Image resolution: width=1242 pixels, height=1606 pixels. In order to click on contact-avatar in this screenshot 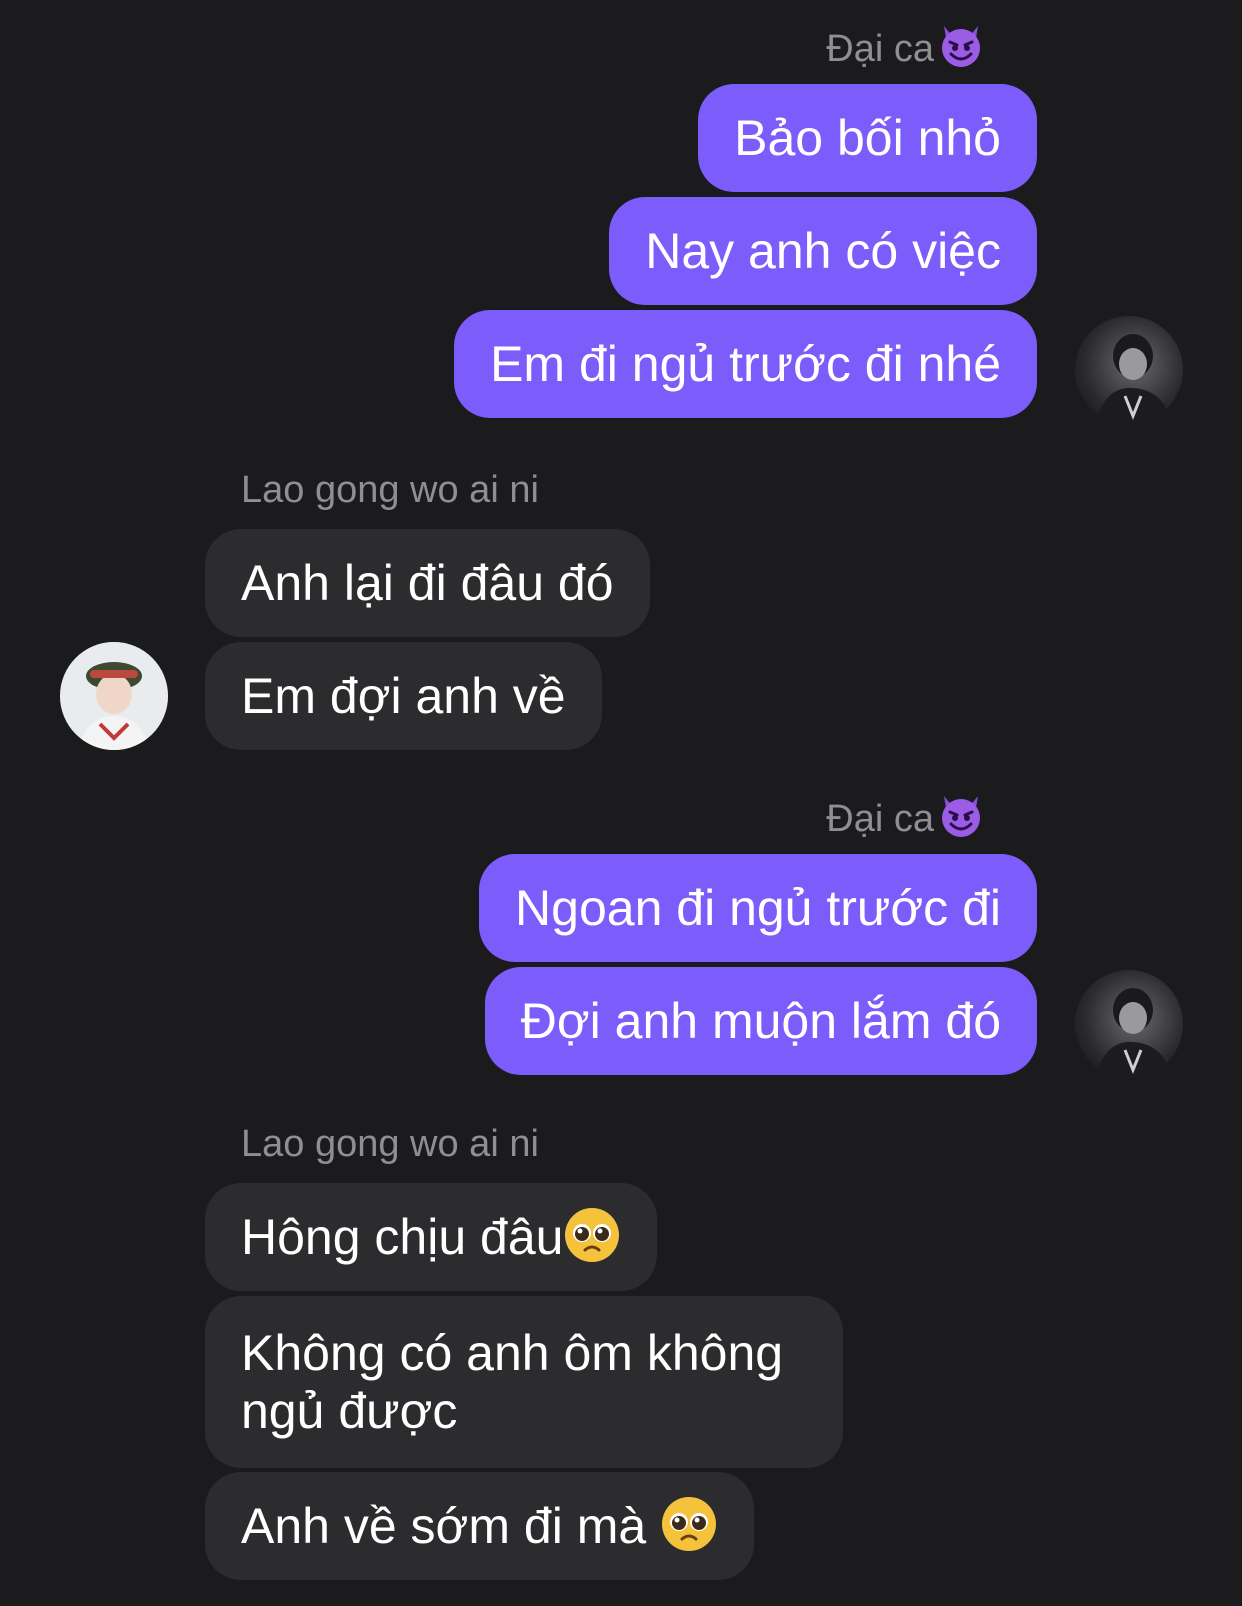, I will do `click(114, 696)`.